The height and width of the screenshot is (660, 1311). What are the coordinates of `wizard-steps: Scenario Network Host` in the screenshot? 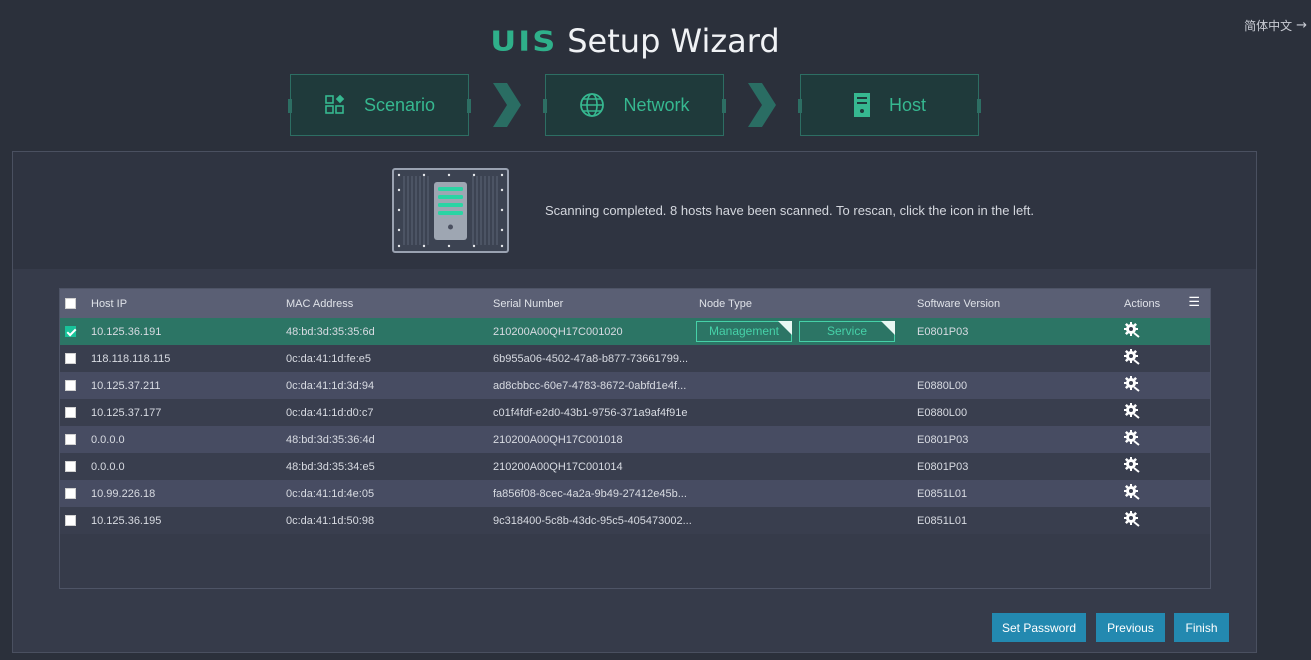 It's located at (634, 105).